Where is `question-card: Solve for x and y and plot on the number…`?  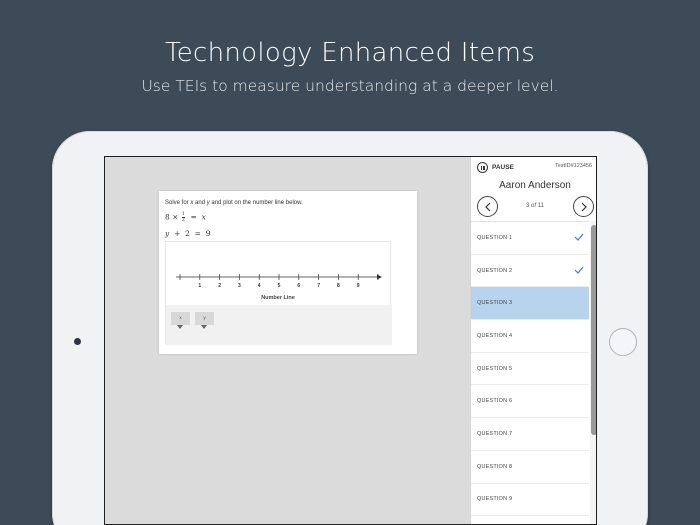 question-card: Solve for x and y and plot on the number… is located at coordinates (288, 272).